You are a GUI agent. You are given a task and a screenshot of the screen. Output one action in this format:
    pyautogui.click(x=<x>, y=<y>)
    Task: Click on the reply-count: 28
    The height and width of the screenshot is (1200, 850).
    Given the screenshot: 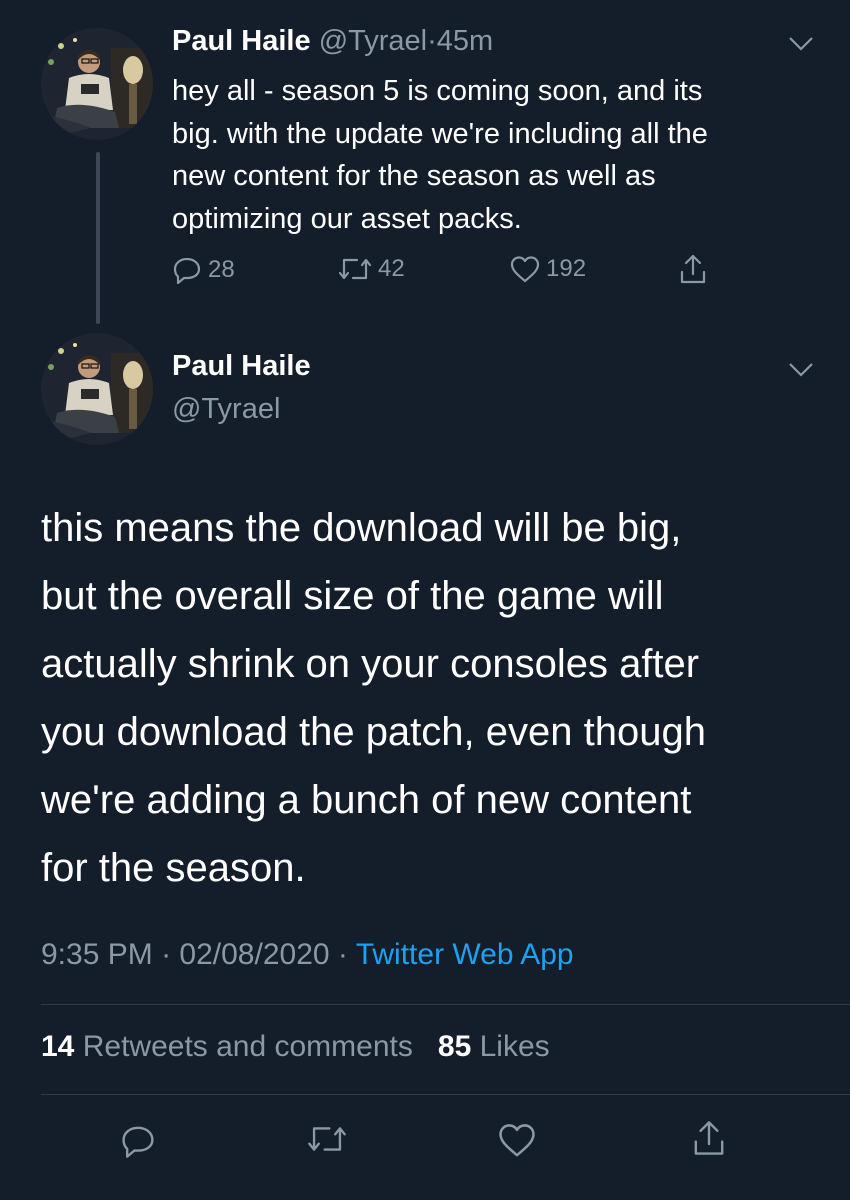 What is the action you would take?
    pyautogui.click(x=221, y=269)
    